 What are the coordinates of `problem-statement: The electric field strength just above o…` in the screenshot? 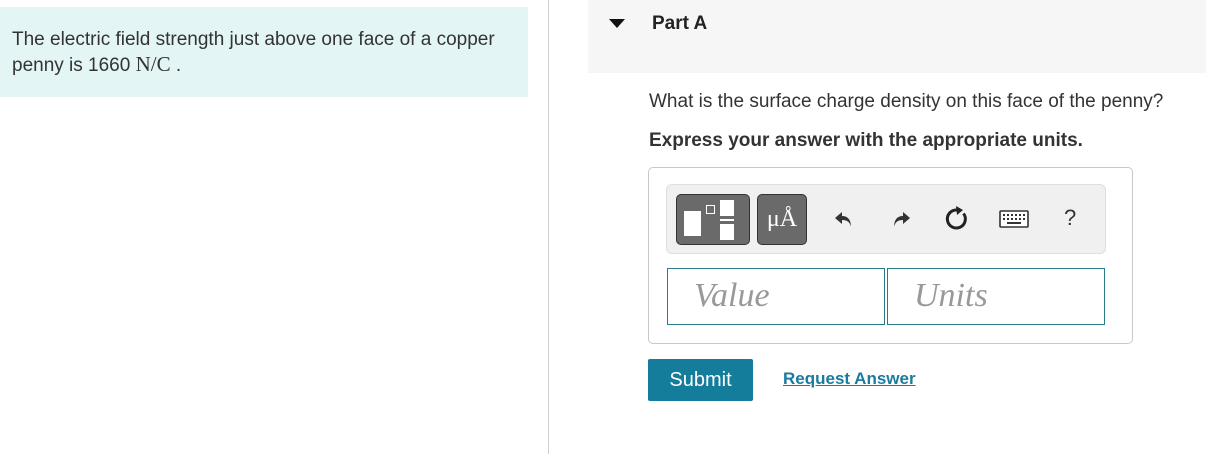 It's located at (264, 52).